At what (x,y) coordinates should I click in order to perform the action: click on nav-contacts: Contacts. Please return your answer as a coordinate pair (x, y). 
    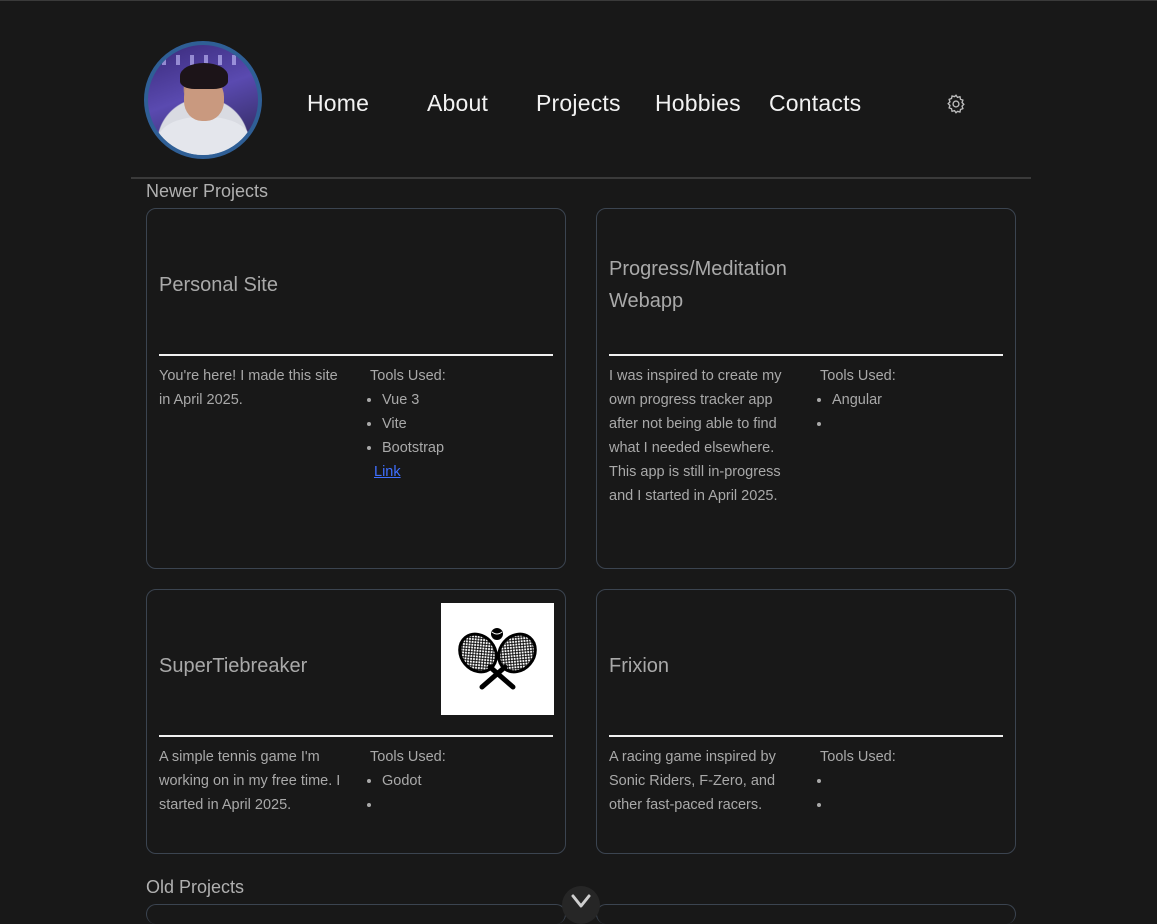
    Looking at the image, I should click on (815, 103).